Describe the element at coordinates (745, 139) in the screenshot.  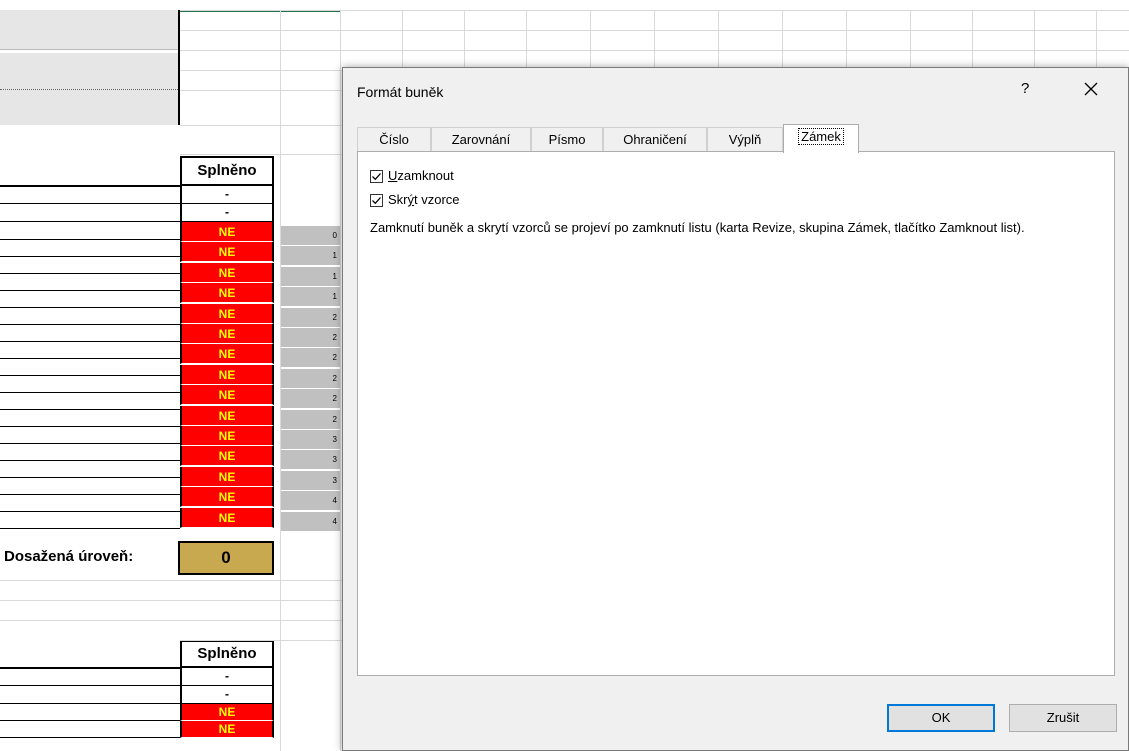
I see `tab-vypln: Výplň` at that location.